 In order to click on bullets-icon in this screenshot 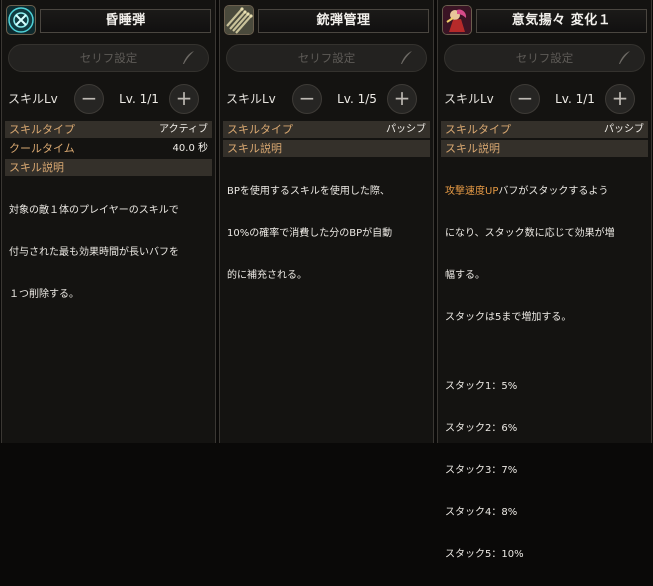, I will do `click(239, 20)`.